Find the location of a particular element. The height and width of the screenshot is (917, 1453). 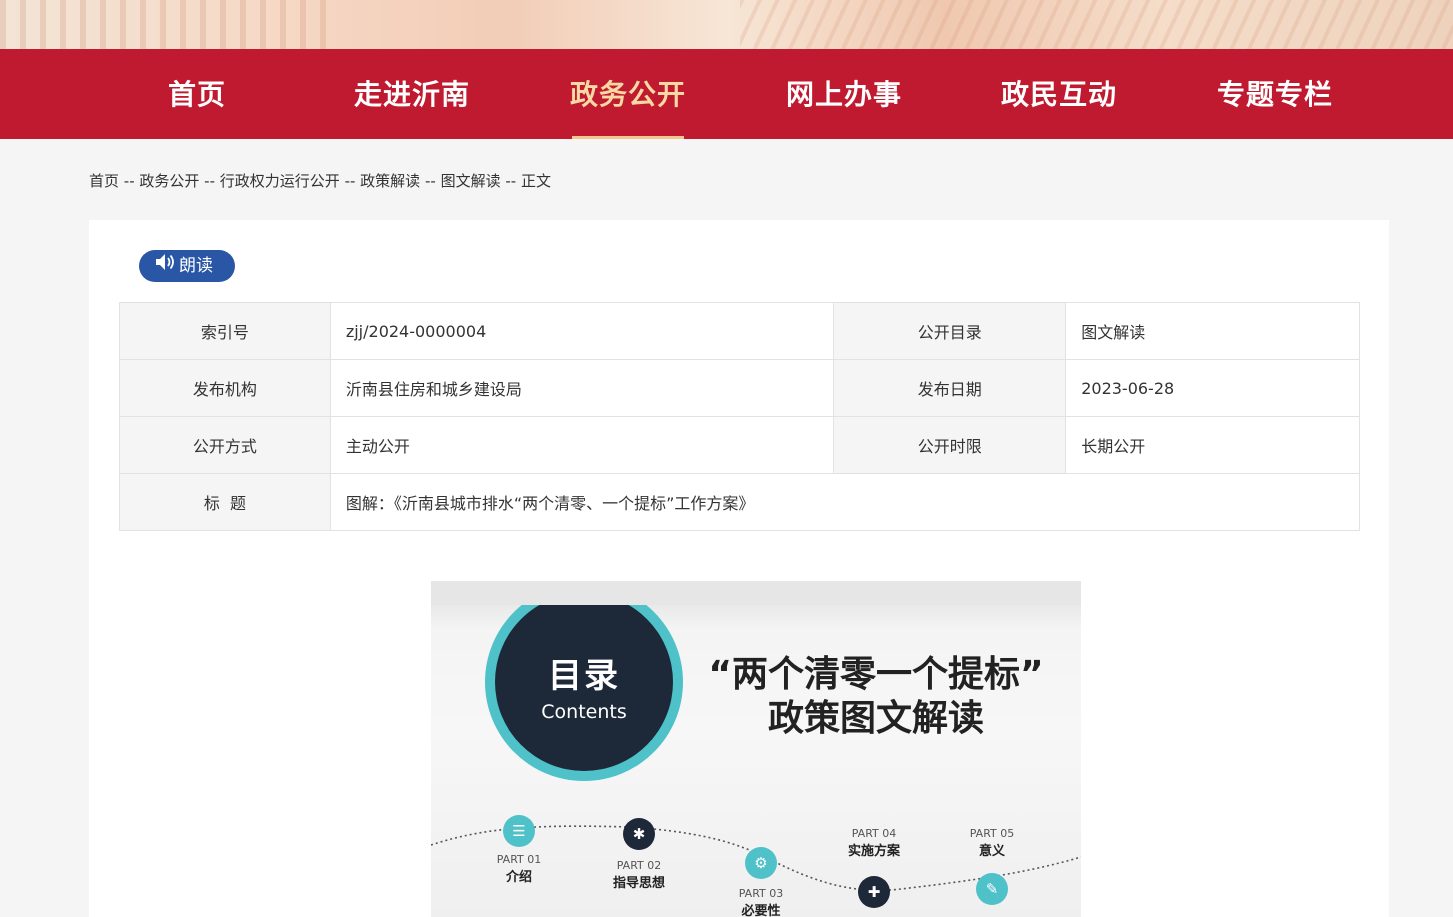

read-aloud-button: 朗读 is located at coordinates (187, 266).